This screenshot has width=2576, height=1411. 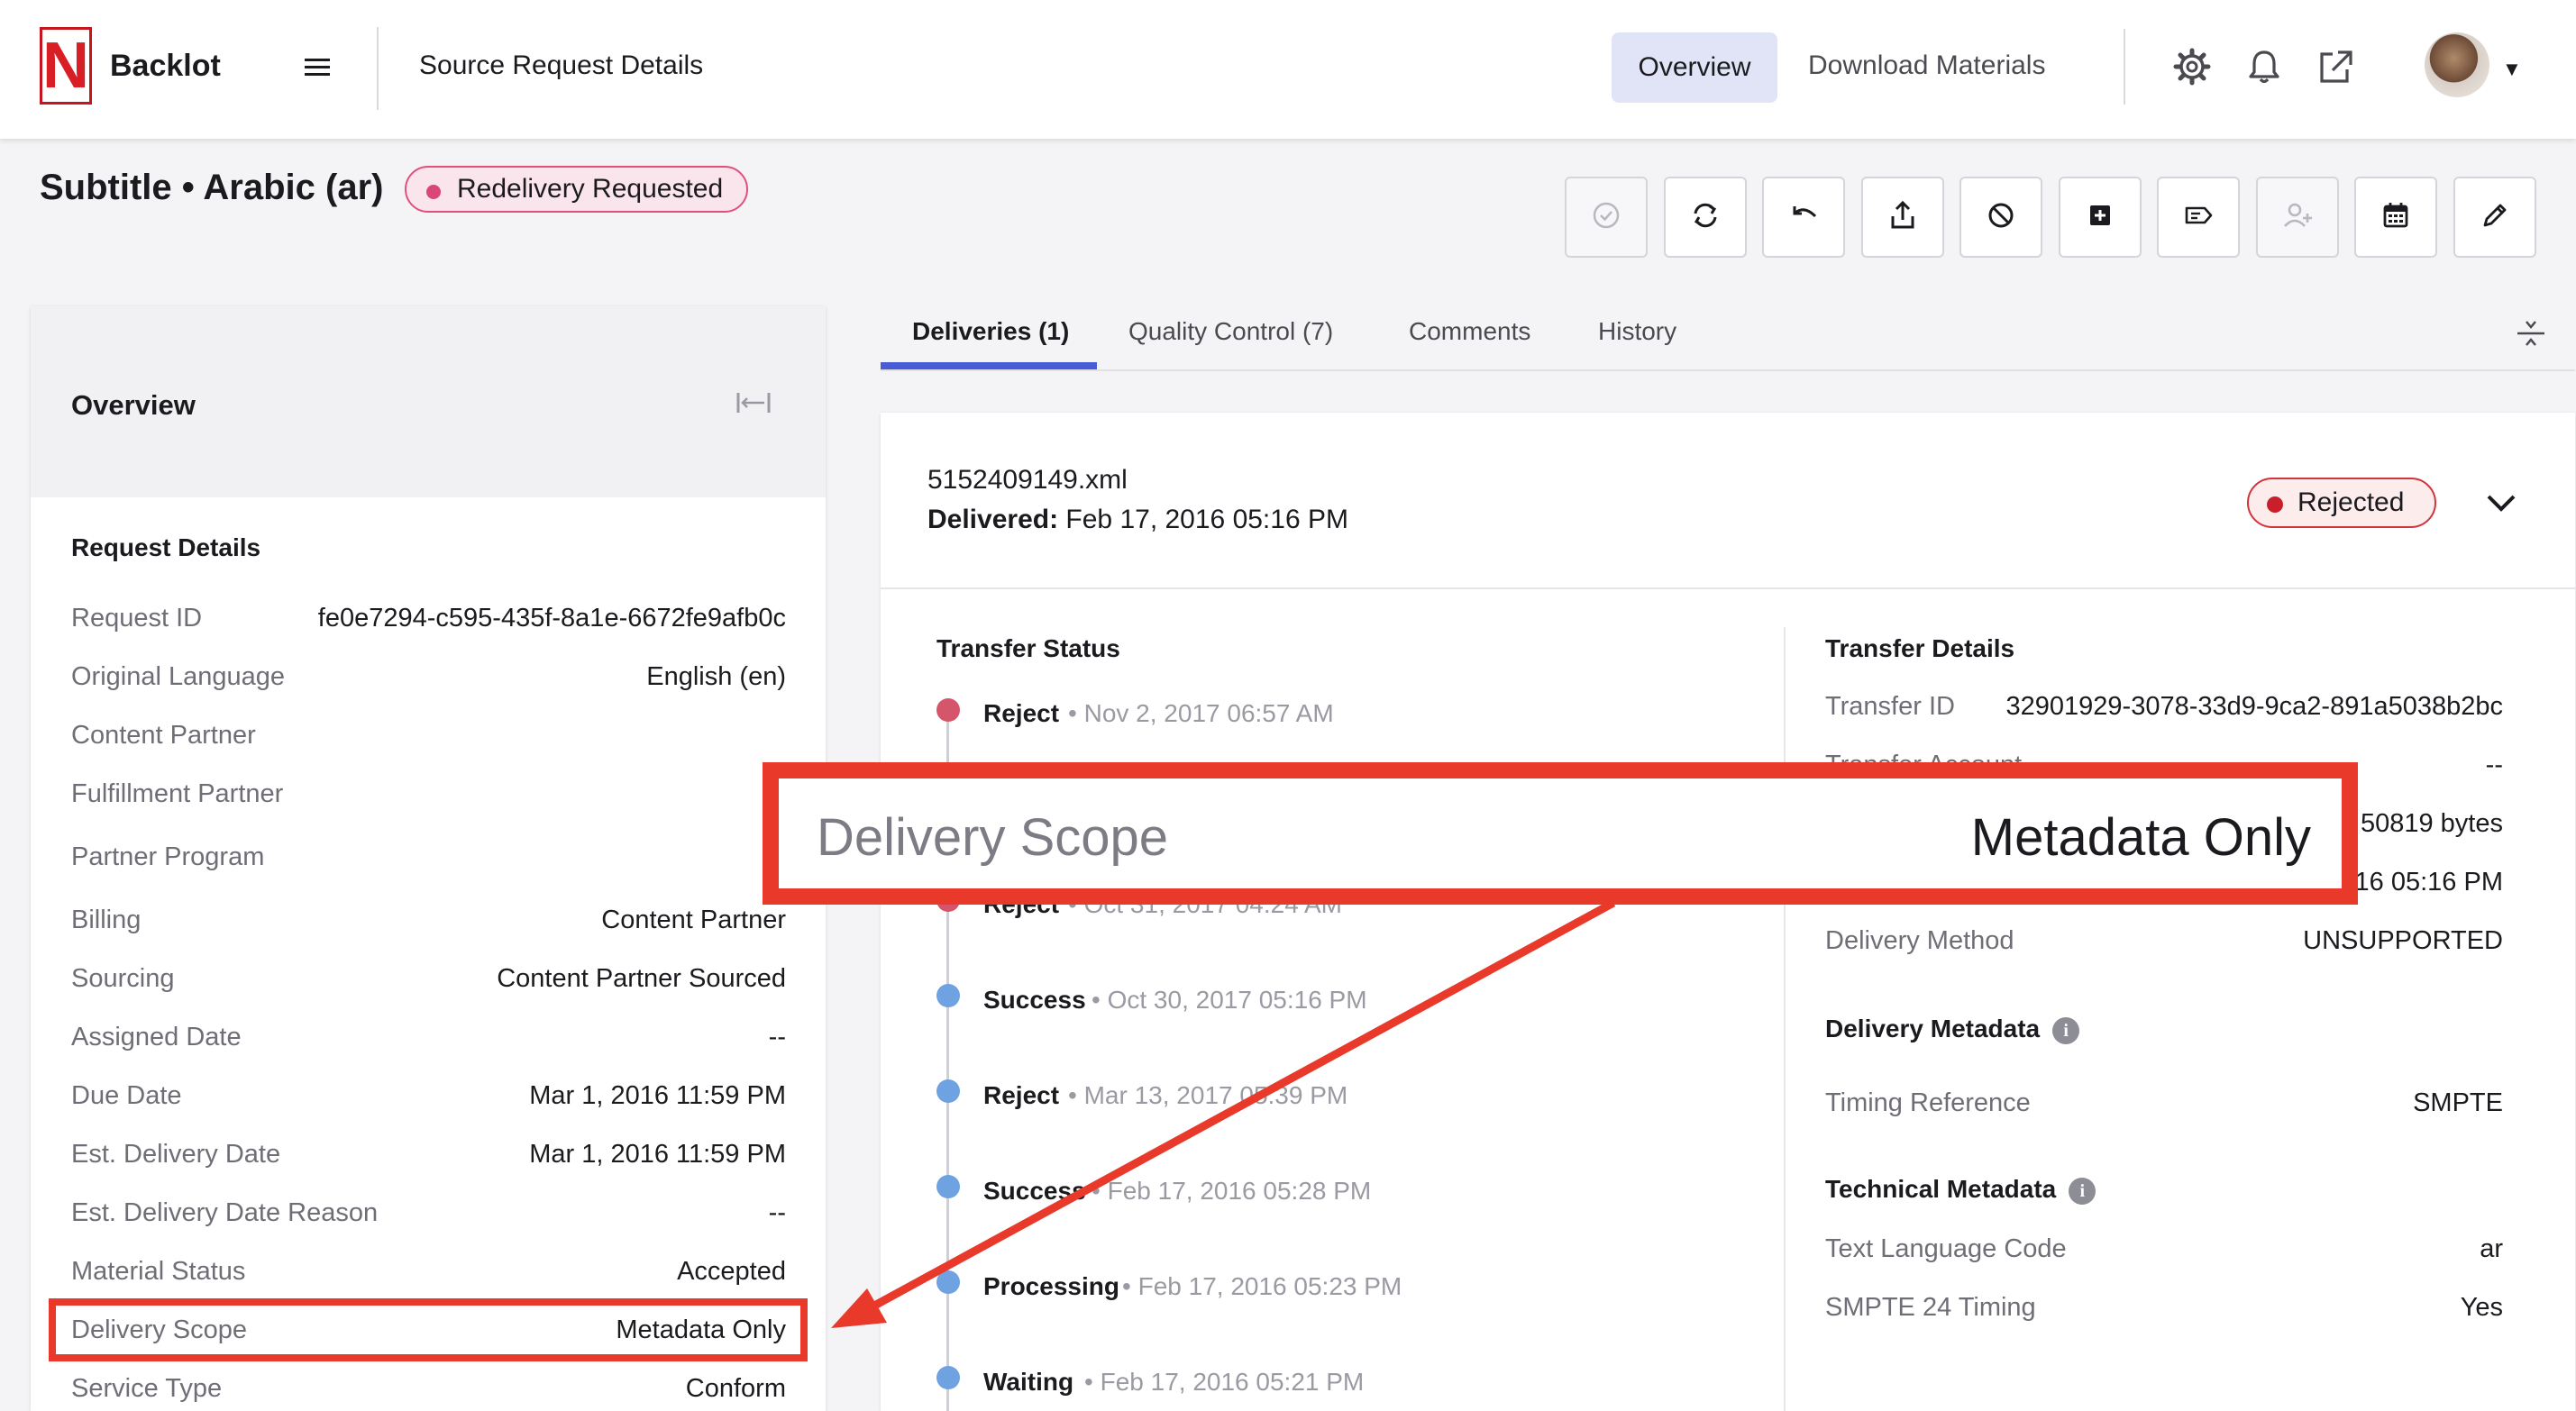 I want to click on add-button, so click(x=2100, y=217).